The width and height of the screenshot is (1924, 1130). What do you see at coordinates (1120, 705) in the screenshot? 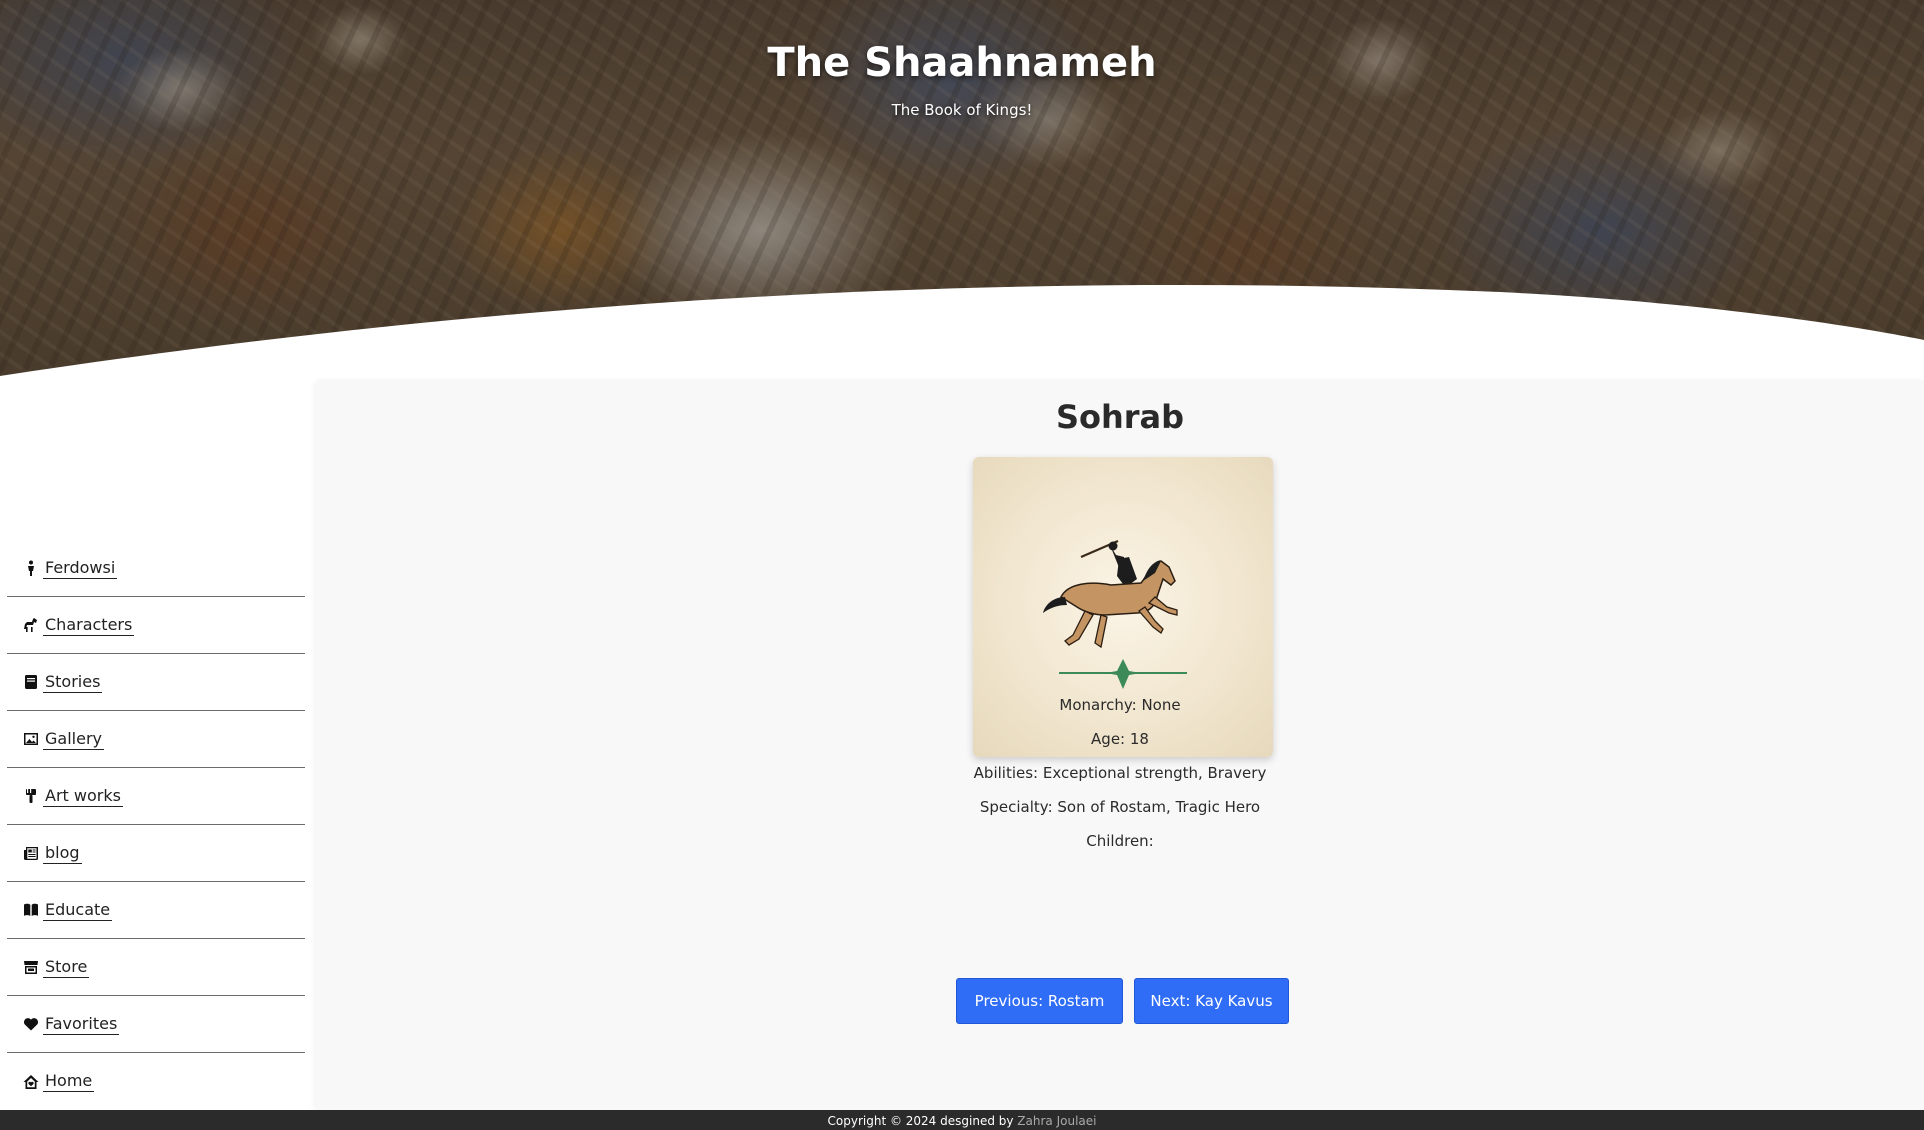
I see `monarchy-field: Monarchy: None` at bounding box center [1120, 705].